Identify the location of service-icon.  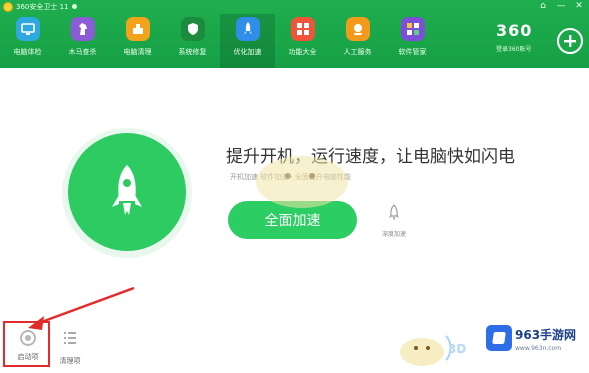
(357, 29).